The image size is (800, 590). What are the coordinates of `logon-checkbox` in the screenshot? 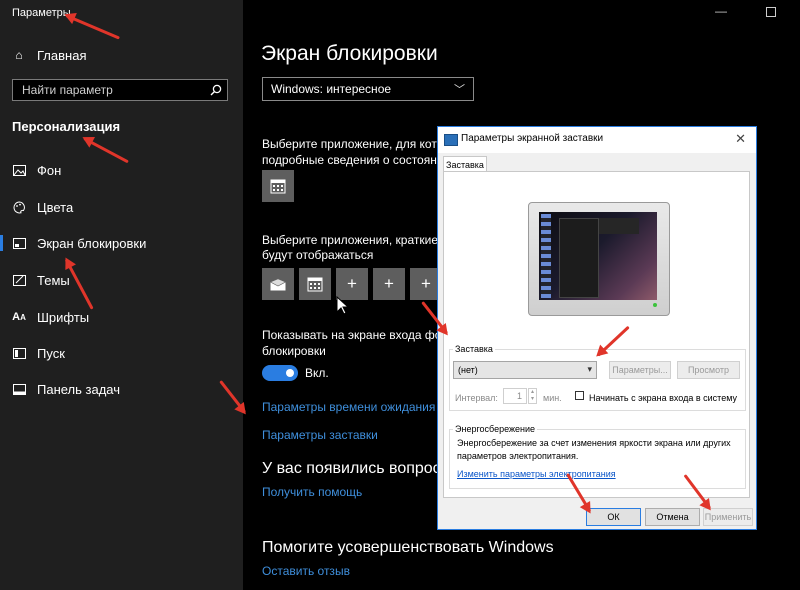 It's located at (579, 395).